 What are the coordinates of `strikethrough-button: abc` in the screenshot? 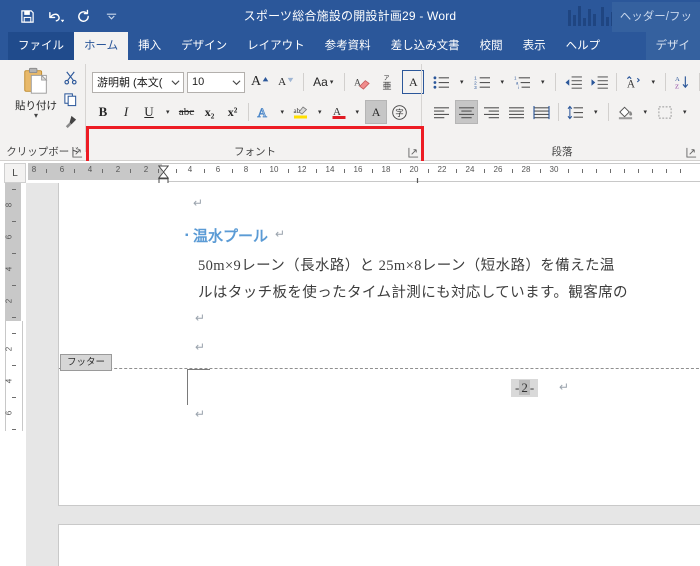 It's located at (187, 112).